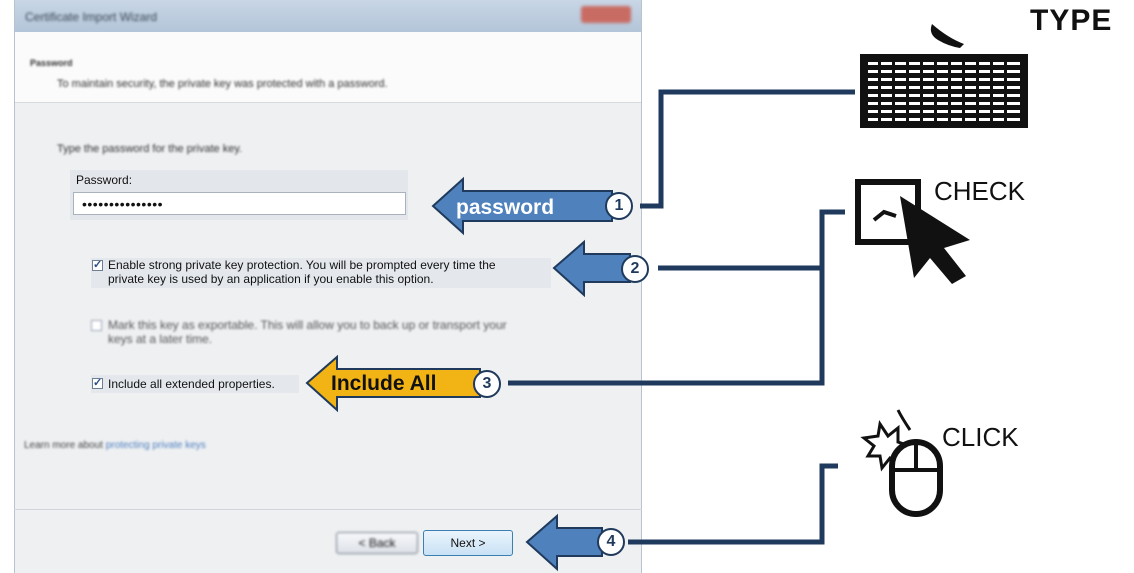  What do you see at coordinates (980, 191) in the screenshot?
I see `check-label: CHECK` at bounding box center [980, 191].